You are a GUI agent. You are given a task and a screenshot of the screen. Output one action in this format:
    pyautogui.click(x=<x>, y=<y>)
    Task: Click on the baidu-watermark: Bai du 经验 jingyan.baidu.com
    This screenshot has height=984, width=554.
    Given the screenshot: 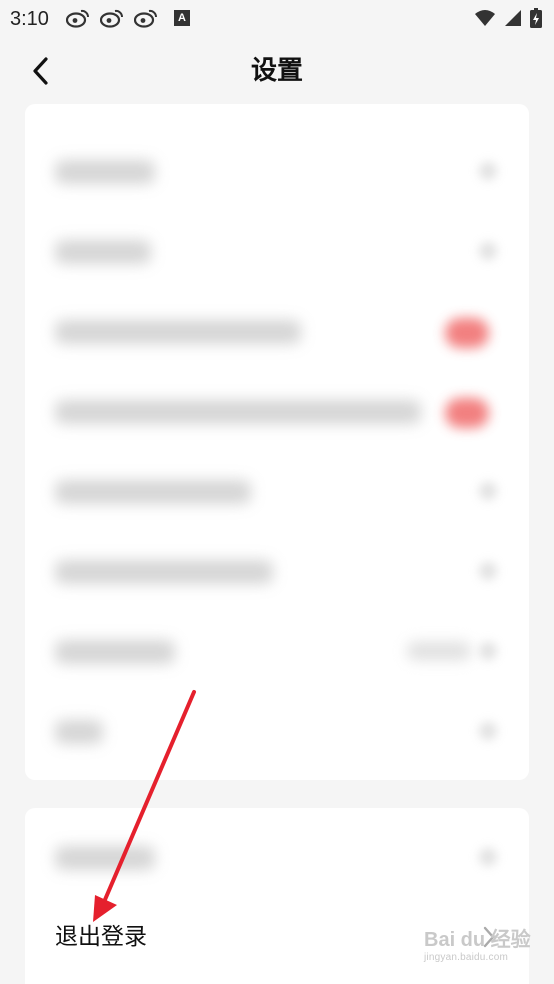 What is the action you would take?
    pyautogui.click(x=478, y=950)
    